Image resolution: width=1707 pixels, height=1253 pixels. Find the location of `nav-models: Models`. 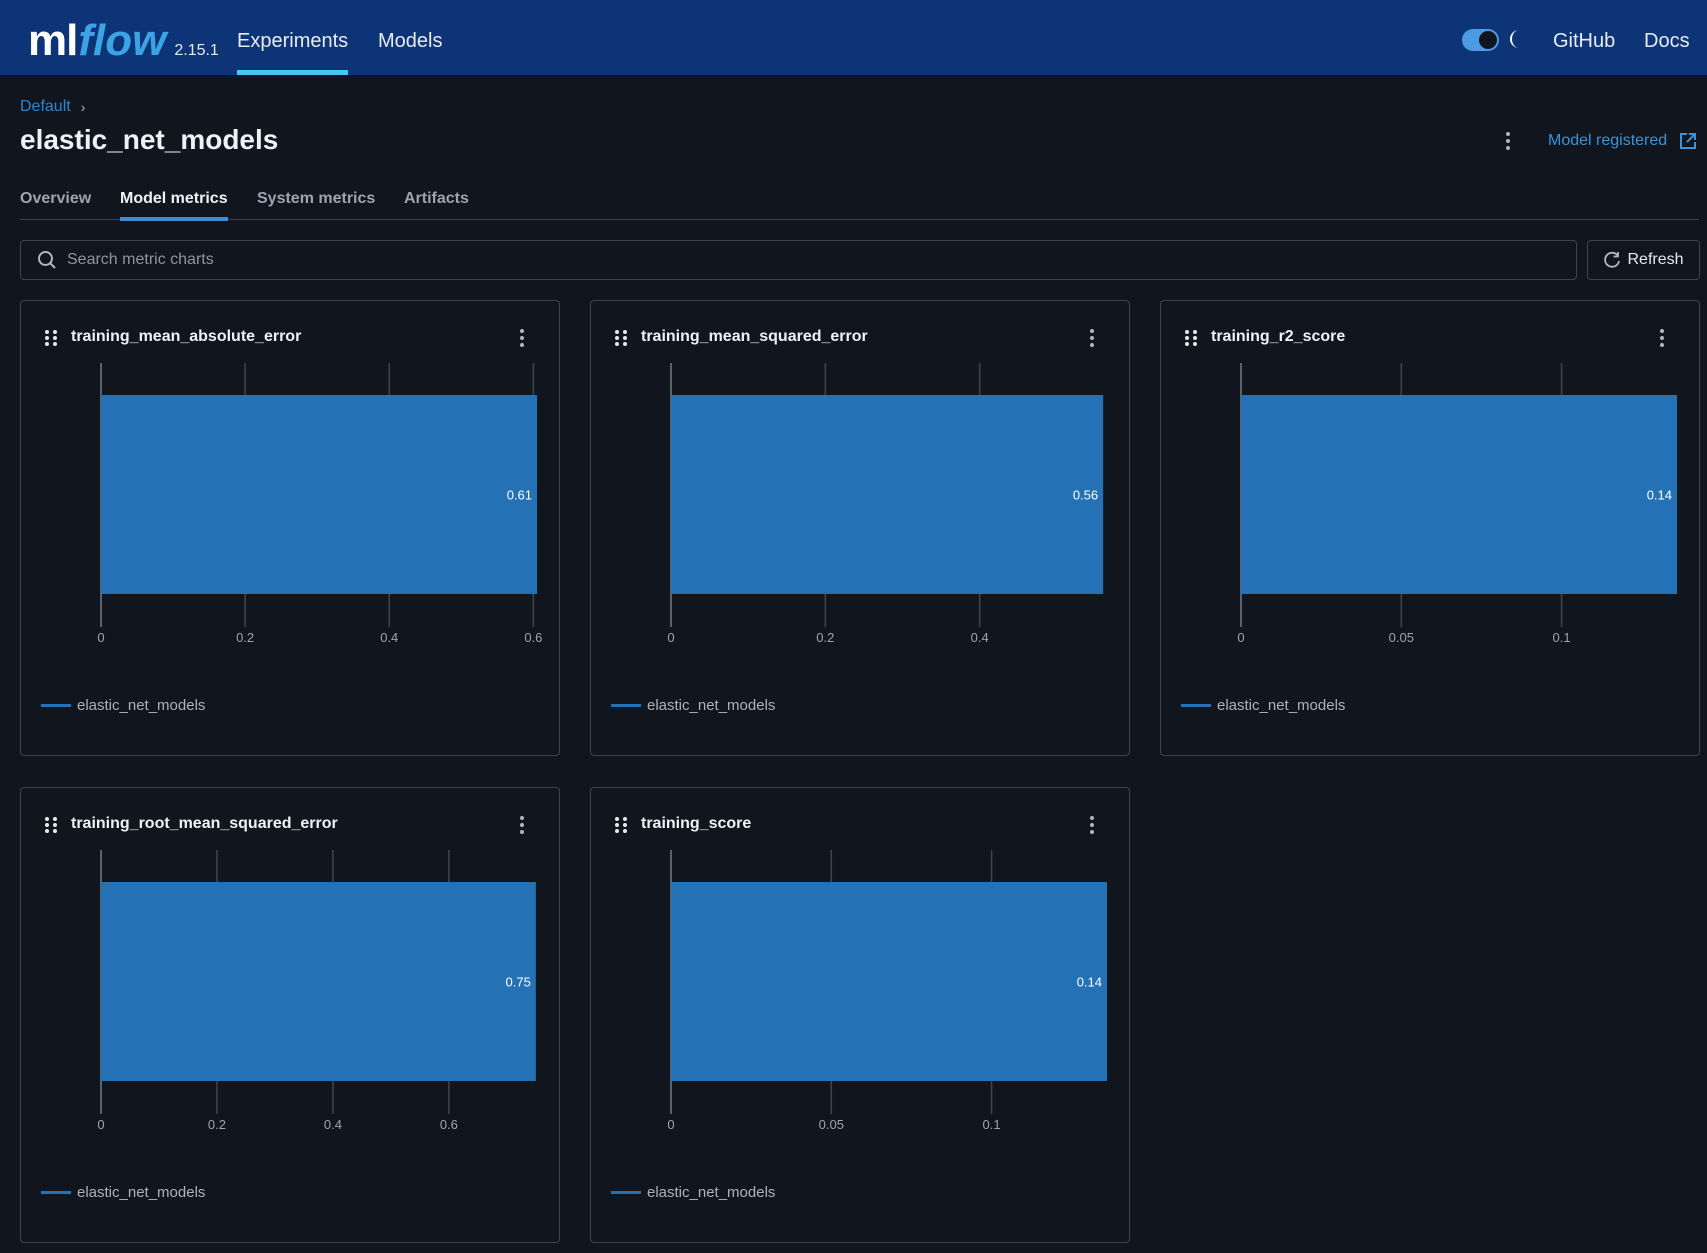

nav-models: Models is located at coordinates (410, 37).